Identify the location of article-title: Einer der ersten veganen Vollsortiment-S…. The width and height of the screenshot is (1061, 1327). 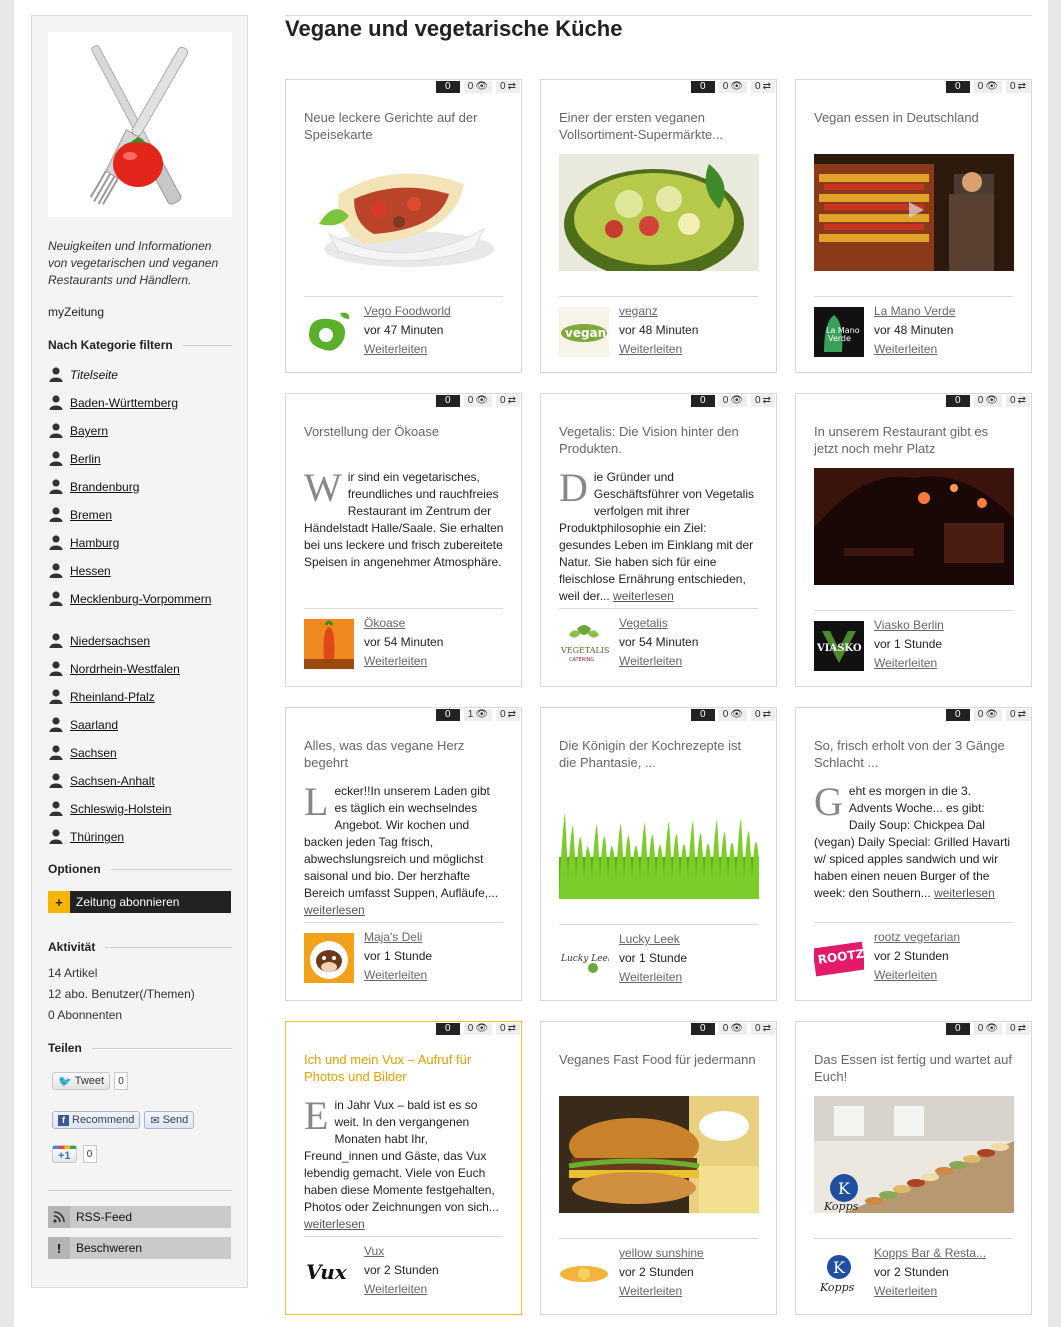
(659, 126).